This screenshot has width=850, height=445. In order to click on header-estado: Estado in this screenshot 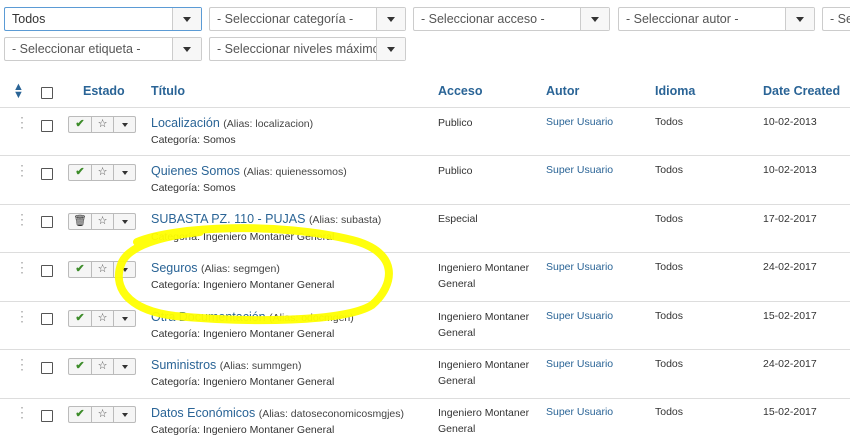, I will do `click(104, 91)`.